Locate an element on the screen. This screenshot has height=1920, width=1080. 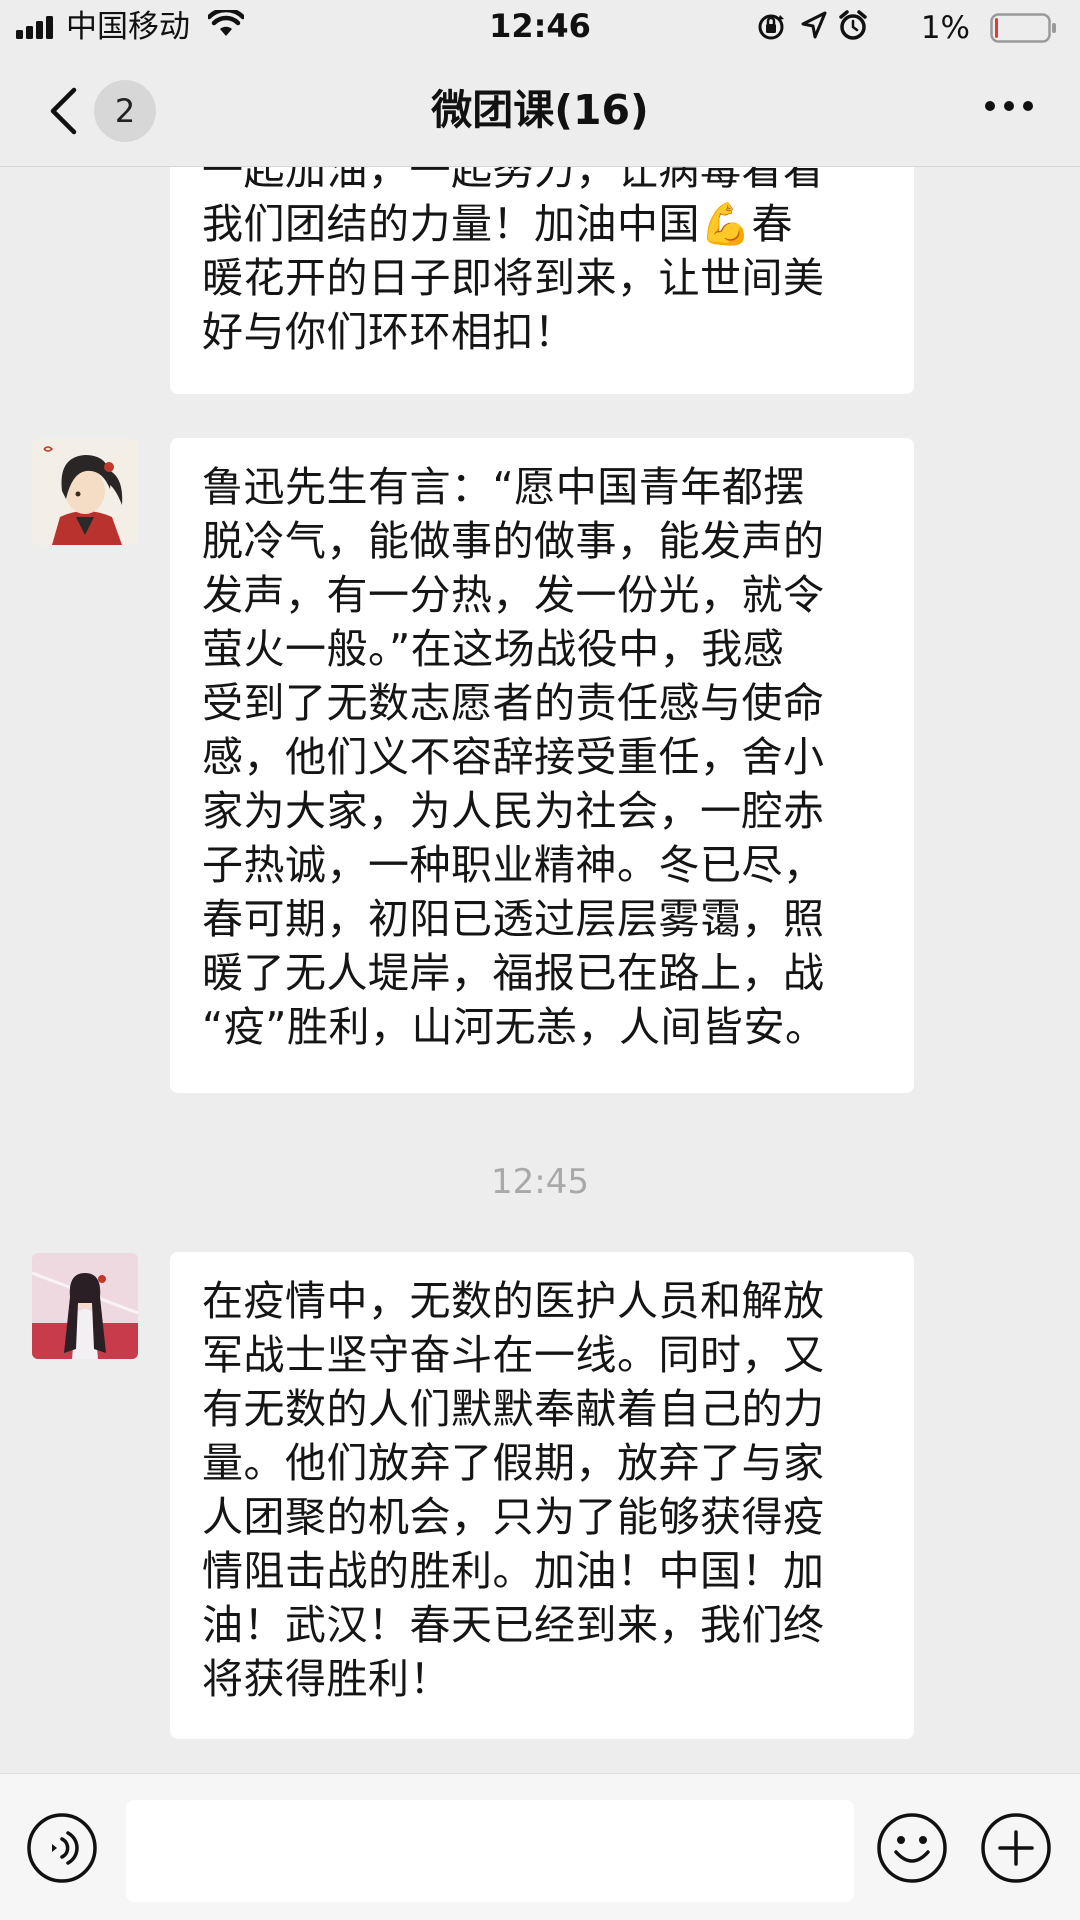
message-line: 受到了无数志愿者的责任感与使命 is located at coordinates (513, 703).